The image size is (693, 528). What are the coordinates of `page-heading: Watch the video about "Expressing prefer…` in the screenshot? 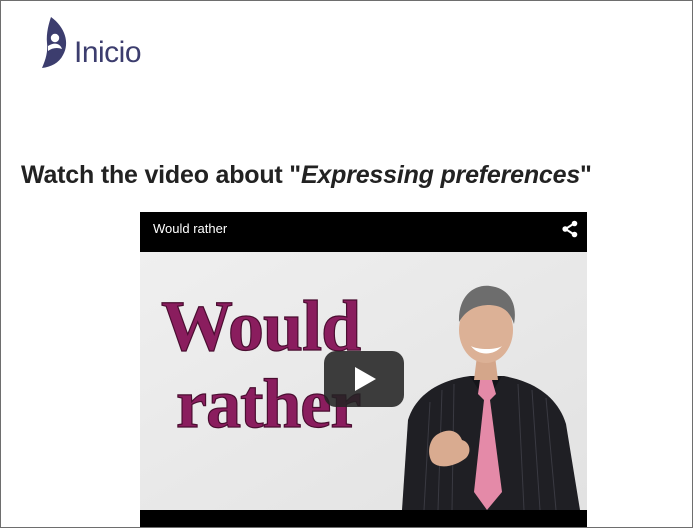 It's located at (306, 175).